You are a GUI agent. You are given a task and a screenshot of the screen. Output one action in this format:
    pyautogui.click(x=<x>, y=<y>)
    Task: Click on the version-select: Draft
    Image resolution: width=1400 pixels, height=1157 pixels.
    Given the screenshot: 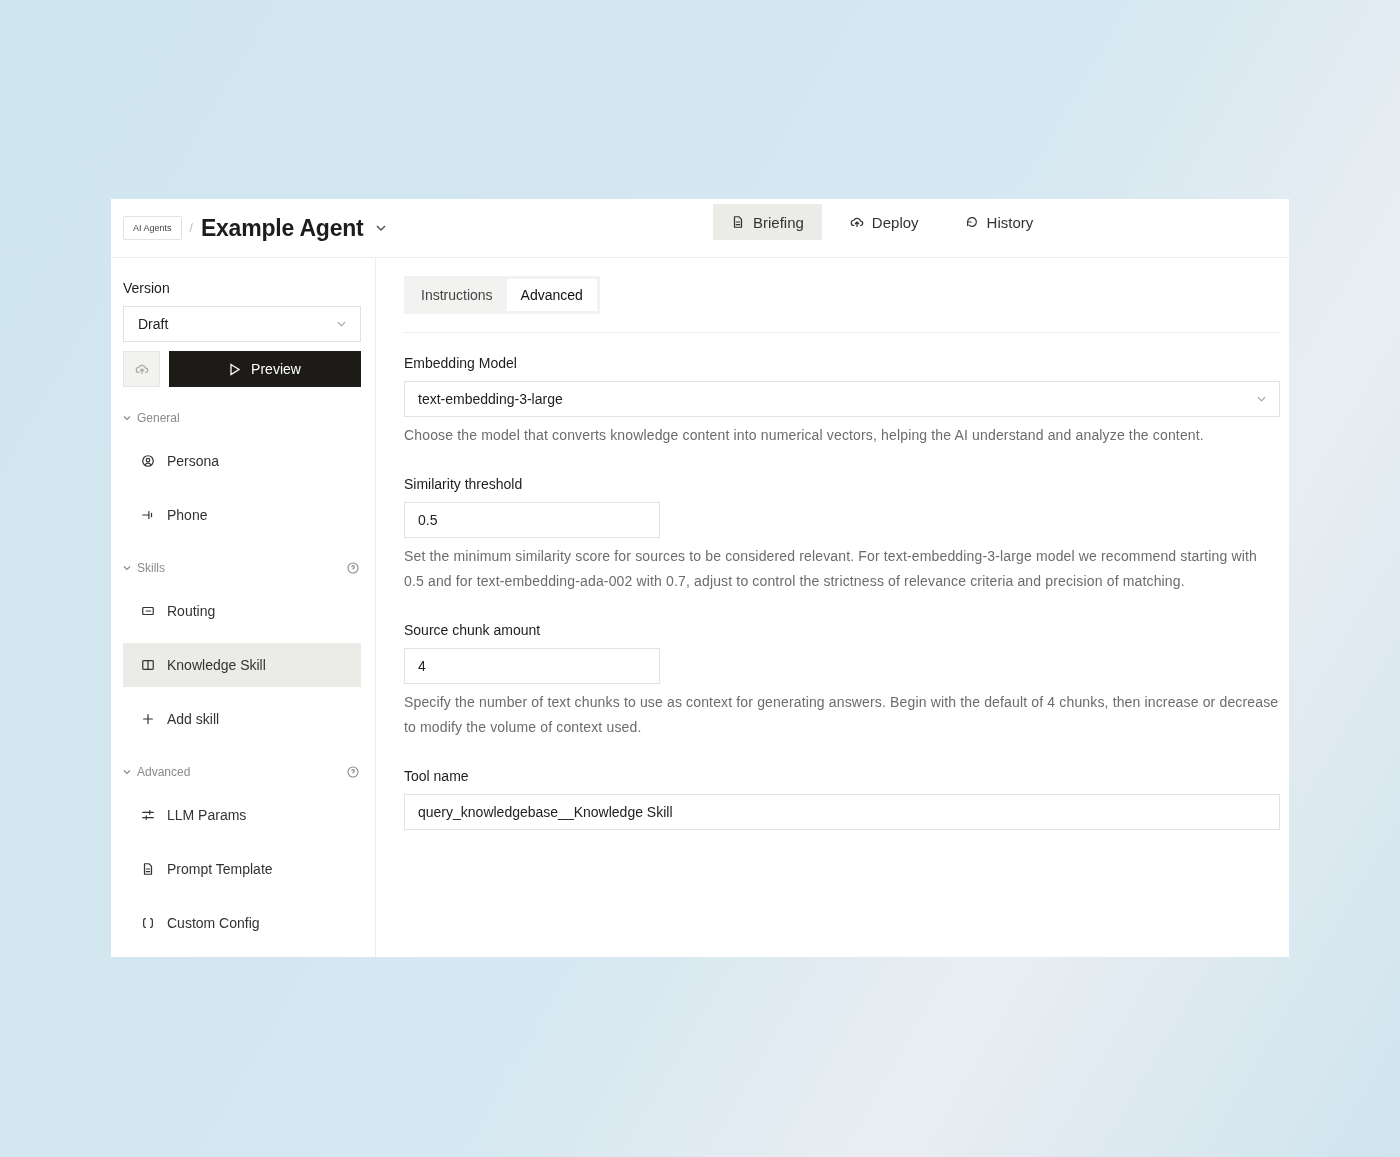 What is the action you would take?
    pyautogui.click(x=242, y=324)
    